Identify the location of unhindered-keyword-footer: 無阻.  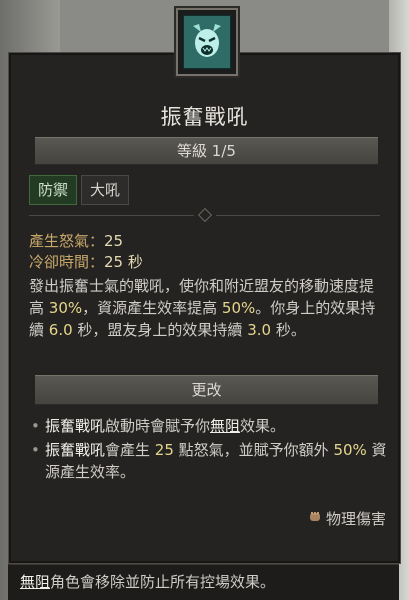
(35, 582).